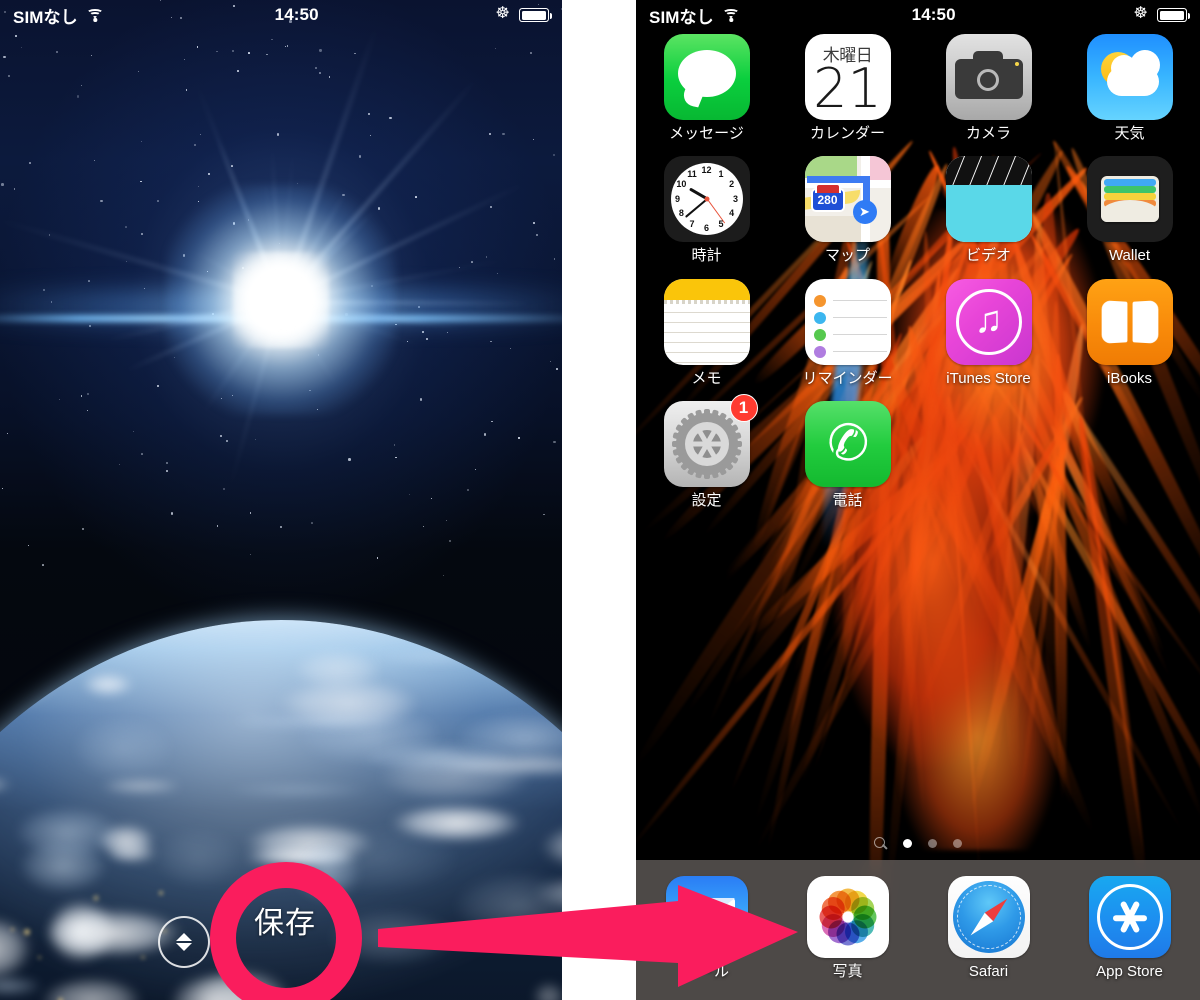 Image resolution: width=1200 pixels, height=1000 pixels. What do you see at coordinates (880, 843) in the screenshot?
I see `search-icon` at bounding box center [880, 843].